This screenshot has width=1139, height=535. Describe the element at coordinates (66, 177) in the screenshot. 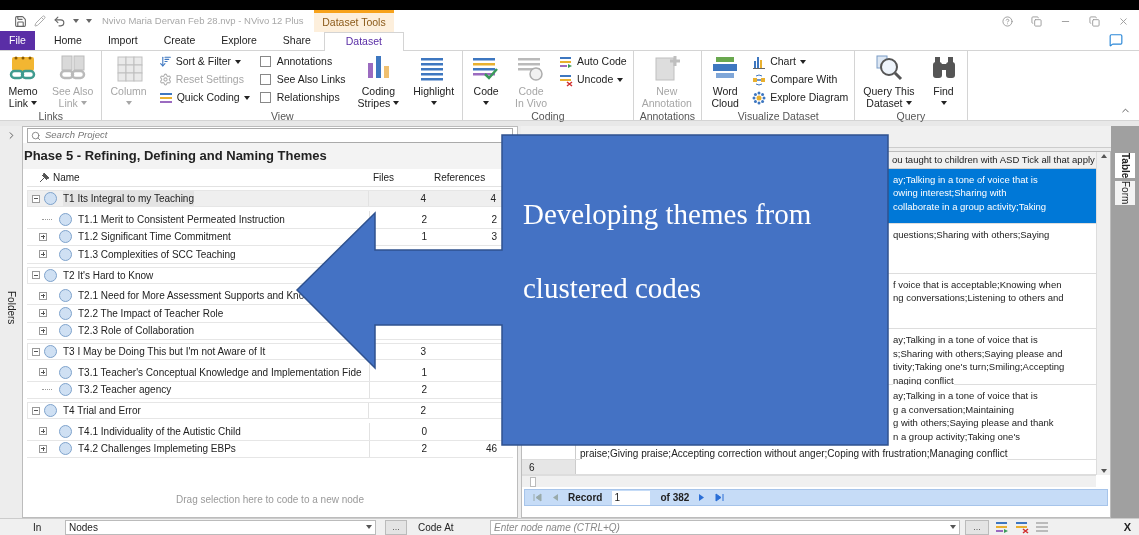

I see `column-header: Name` at that location.